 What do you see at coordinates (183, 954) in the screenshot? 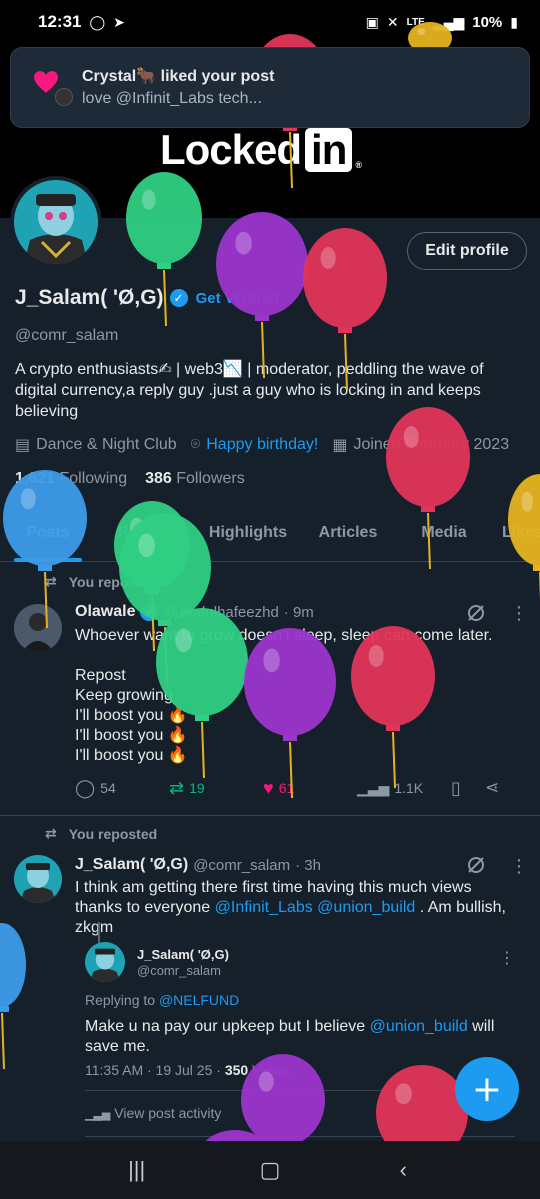
I see `quote-author: J_Salam( 'Ø,G)` at bounding box center [183, 954].